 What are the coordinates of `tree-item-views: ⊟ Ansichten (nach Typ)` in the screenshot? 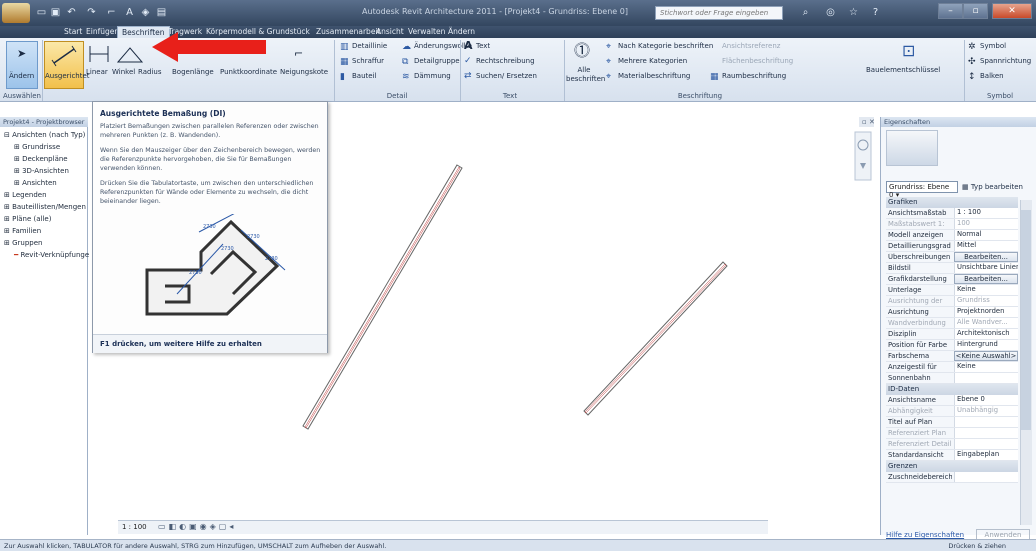 It's located at (44, 135).